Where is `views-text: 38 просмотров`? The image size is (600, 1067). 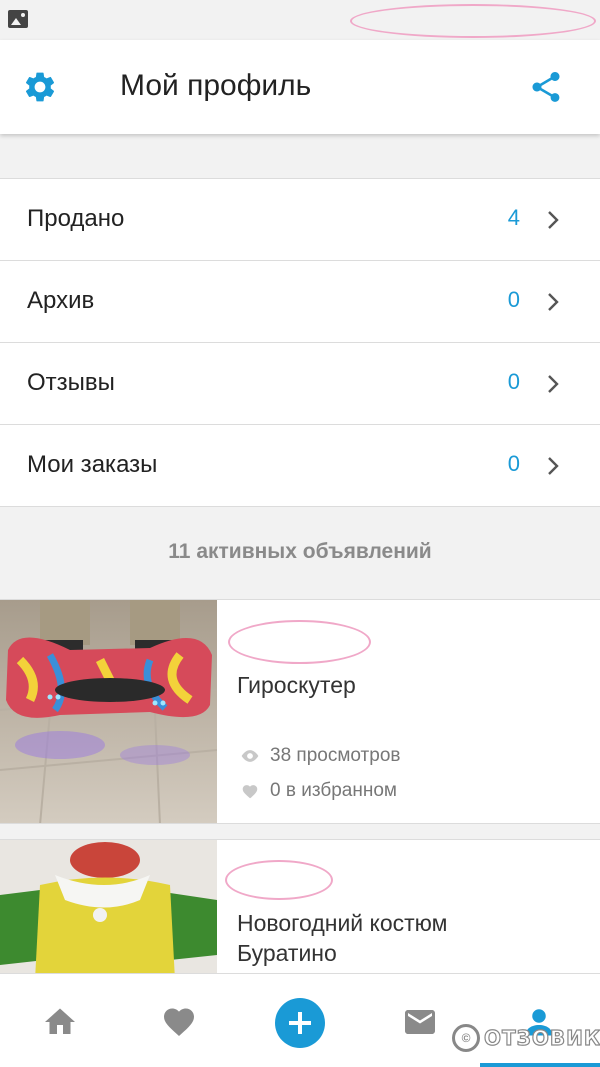 views-text: 38 просмотров is located at coordinates (335, 755).